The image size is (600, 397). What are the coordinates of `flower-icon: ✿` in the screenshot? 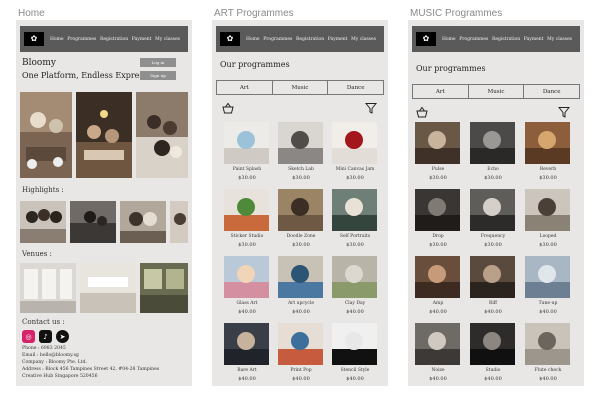 It's located at (230, 38).